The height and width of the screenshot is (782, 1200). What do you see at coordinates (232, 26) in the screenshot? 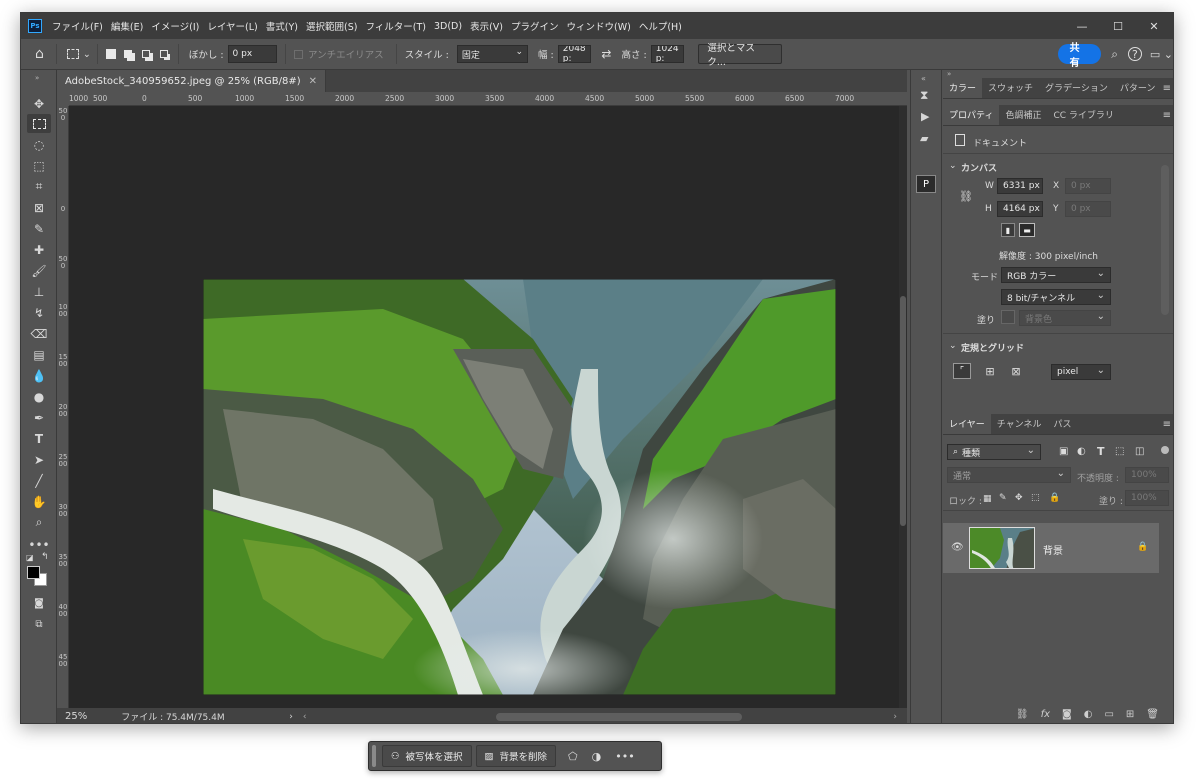
I see `menu-layer: レイヤー(L)` at bounding box center [232, 26].